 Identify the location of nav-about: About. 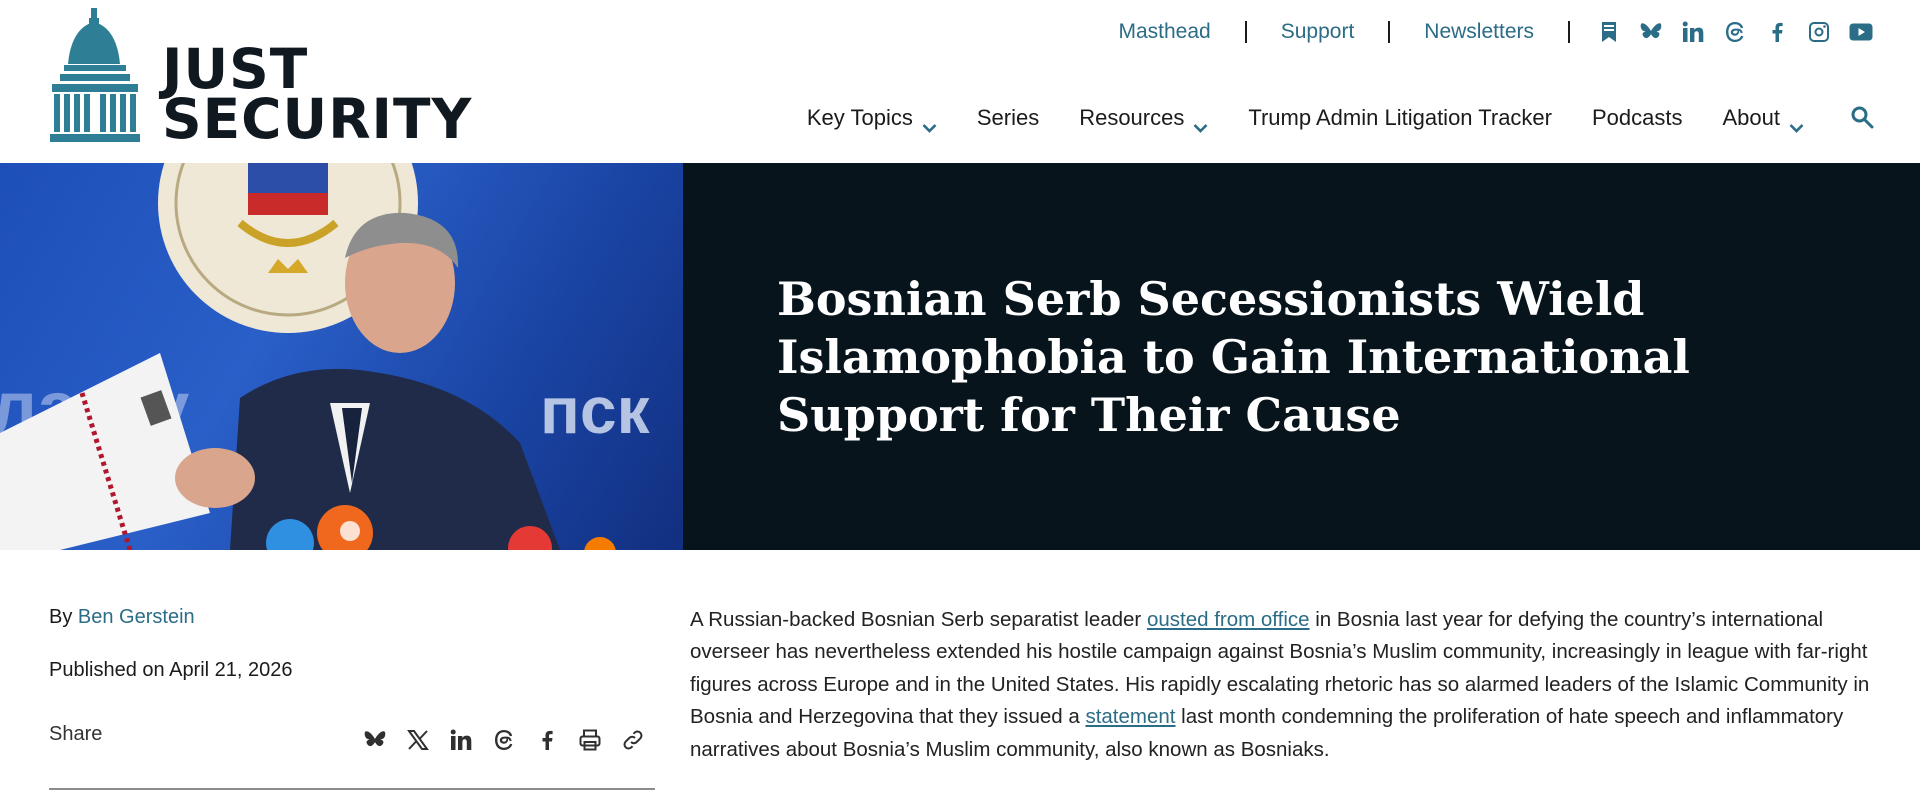
(1763, 119).